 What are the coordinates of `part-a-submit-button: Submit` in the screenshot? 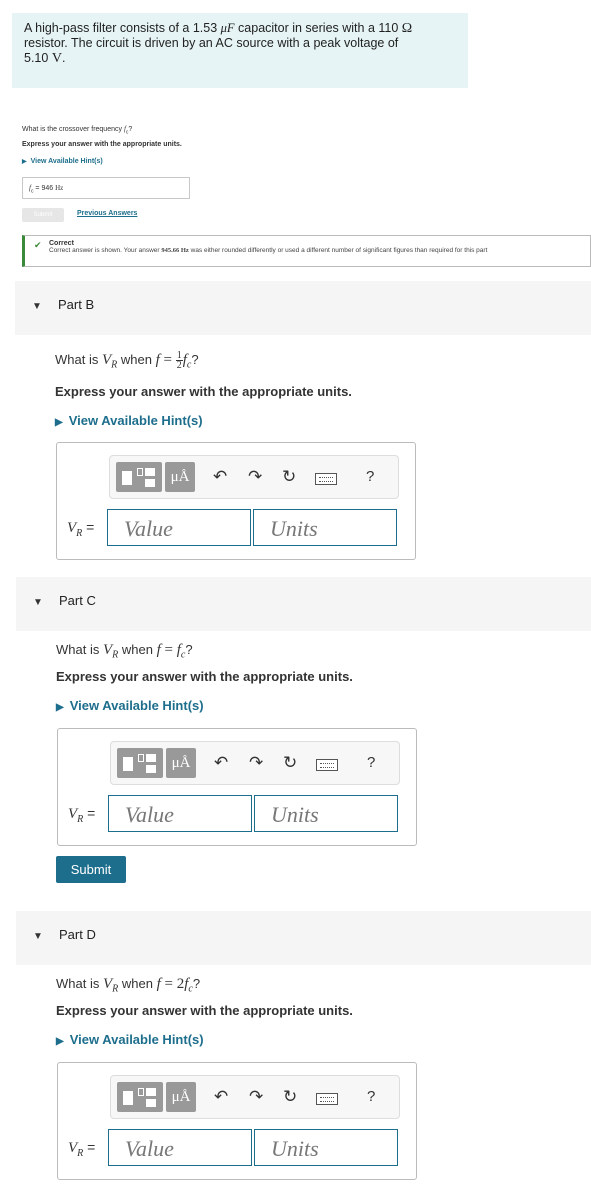 It's located at (43, 215).